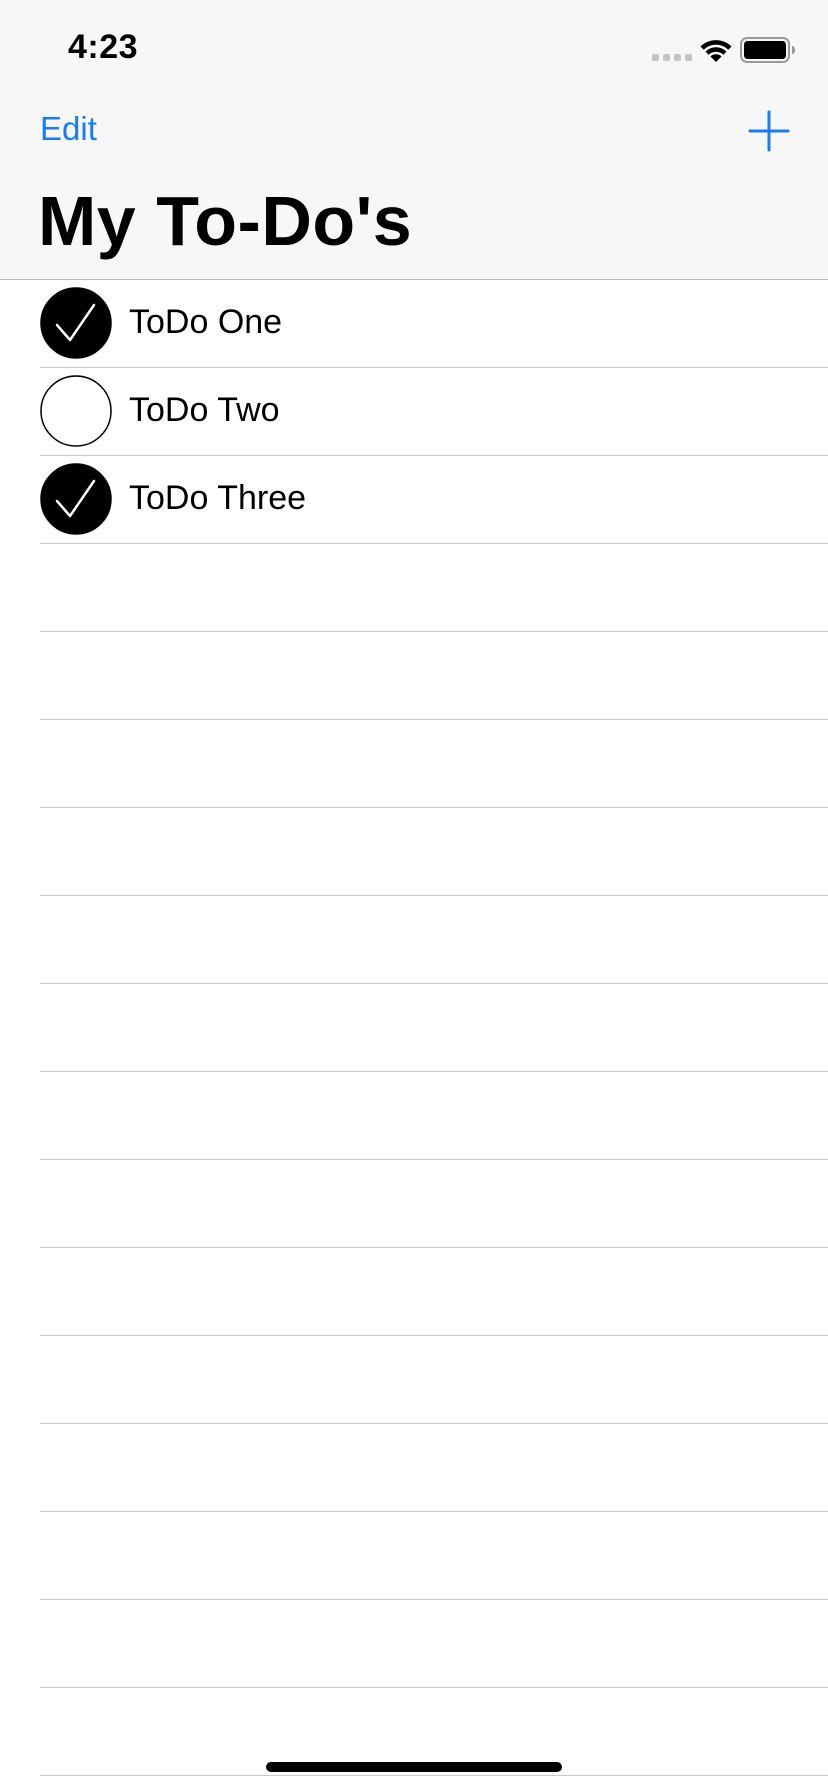  What do you see at coordinates (225, 221) in the screenshot?
I see `page-title: My To-Do's` at bounding box center [225, 221].